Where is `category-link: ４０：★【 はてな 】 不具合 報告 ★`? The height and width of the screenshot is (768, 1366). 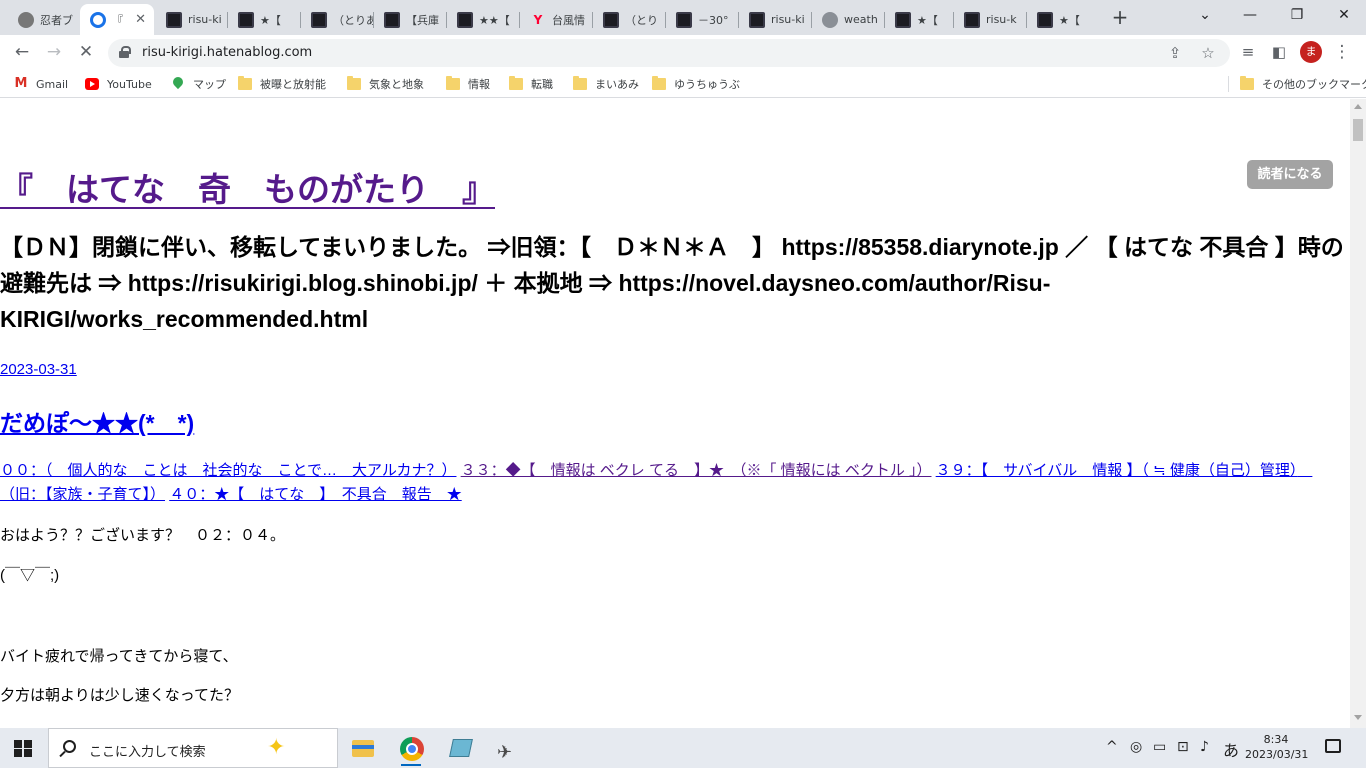 category-link: ４０：★【 はてな 】 不具合 報告 ★ is located at coordinates (315, 494).